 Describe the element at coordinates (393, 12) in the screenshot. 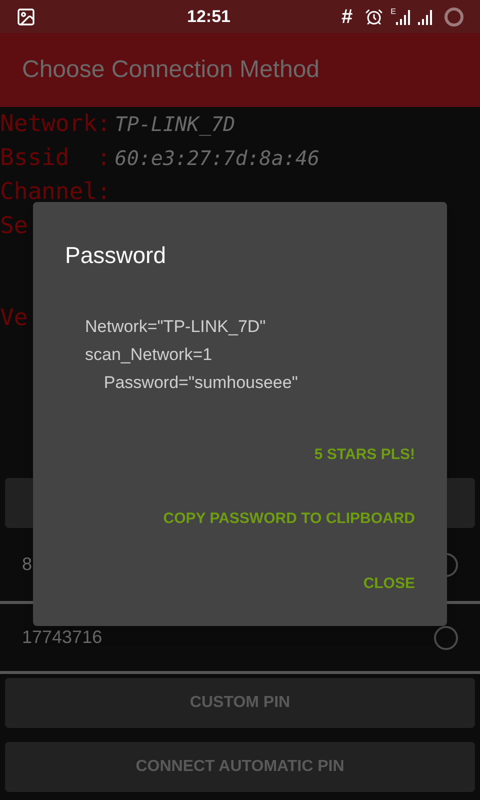

I see `network-type: E` at that location.